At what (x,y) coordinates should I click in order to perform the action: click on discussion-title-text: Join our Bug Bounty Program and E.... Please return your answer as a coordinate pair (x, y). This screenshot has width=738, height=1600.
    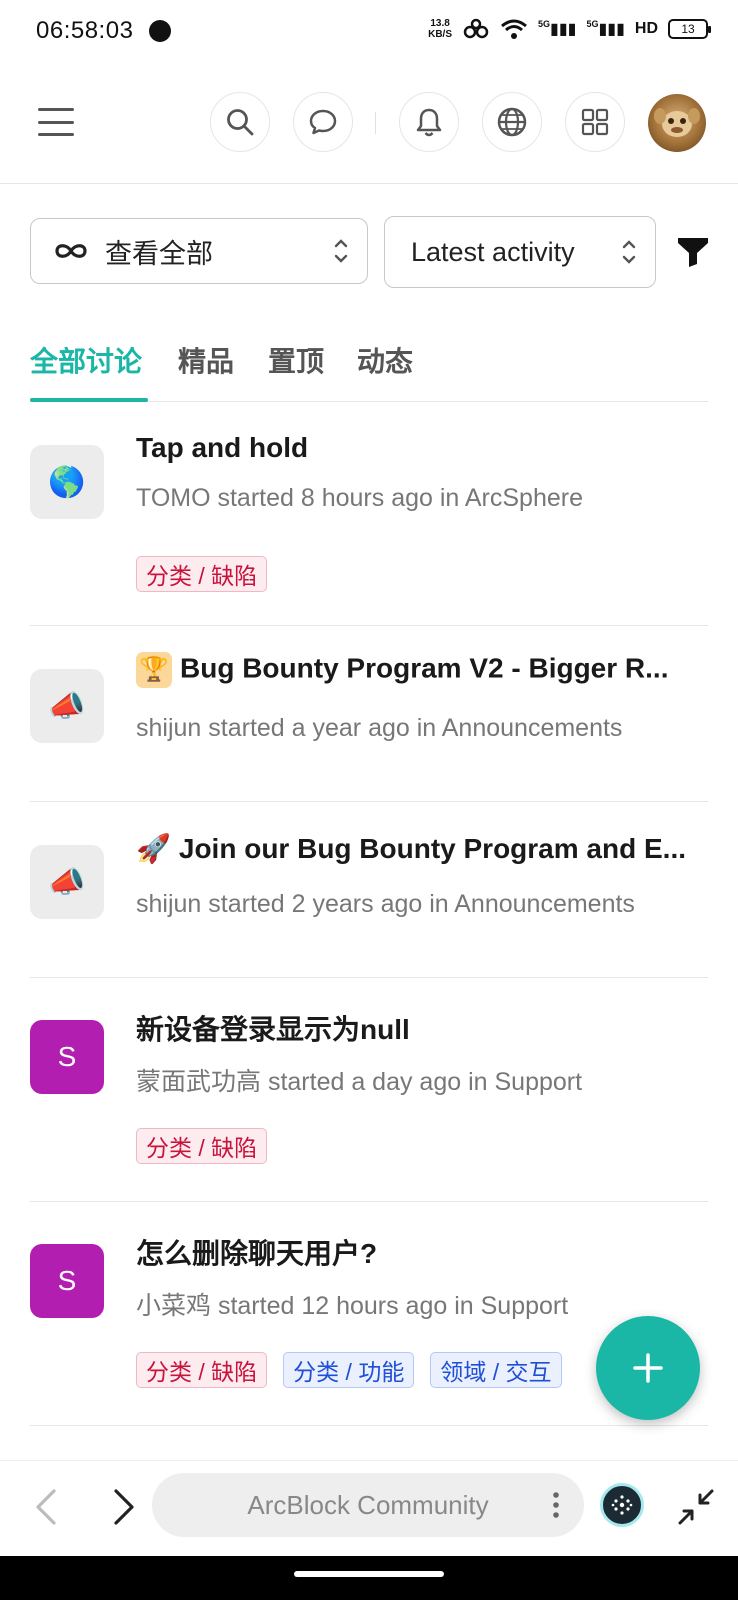
    Looking at the image, I should click on (432, 848).